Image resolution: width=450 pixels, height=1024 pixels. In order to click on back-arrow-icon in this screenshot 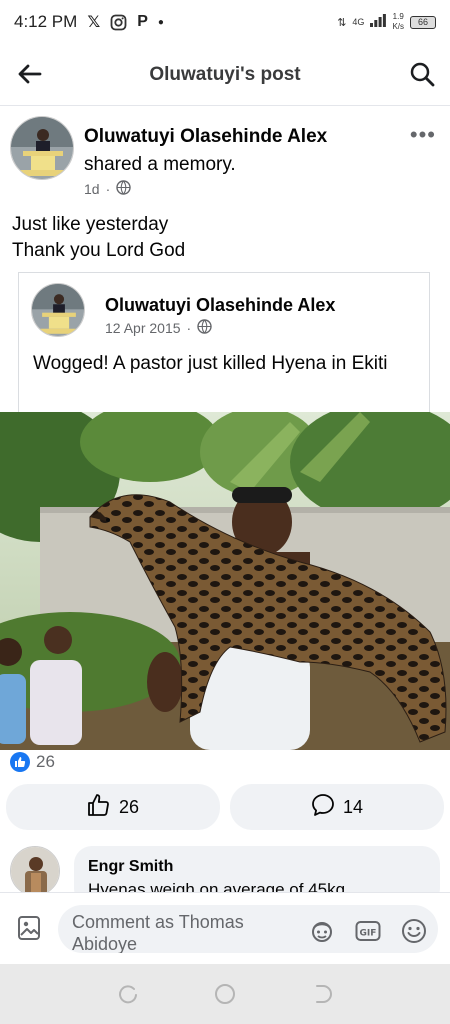, I will do `click(30, 74)`.